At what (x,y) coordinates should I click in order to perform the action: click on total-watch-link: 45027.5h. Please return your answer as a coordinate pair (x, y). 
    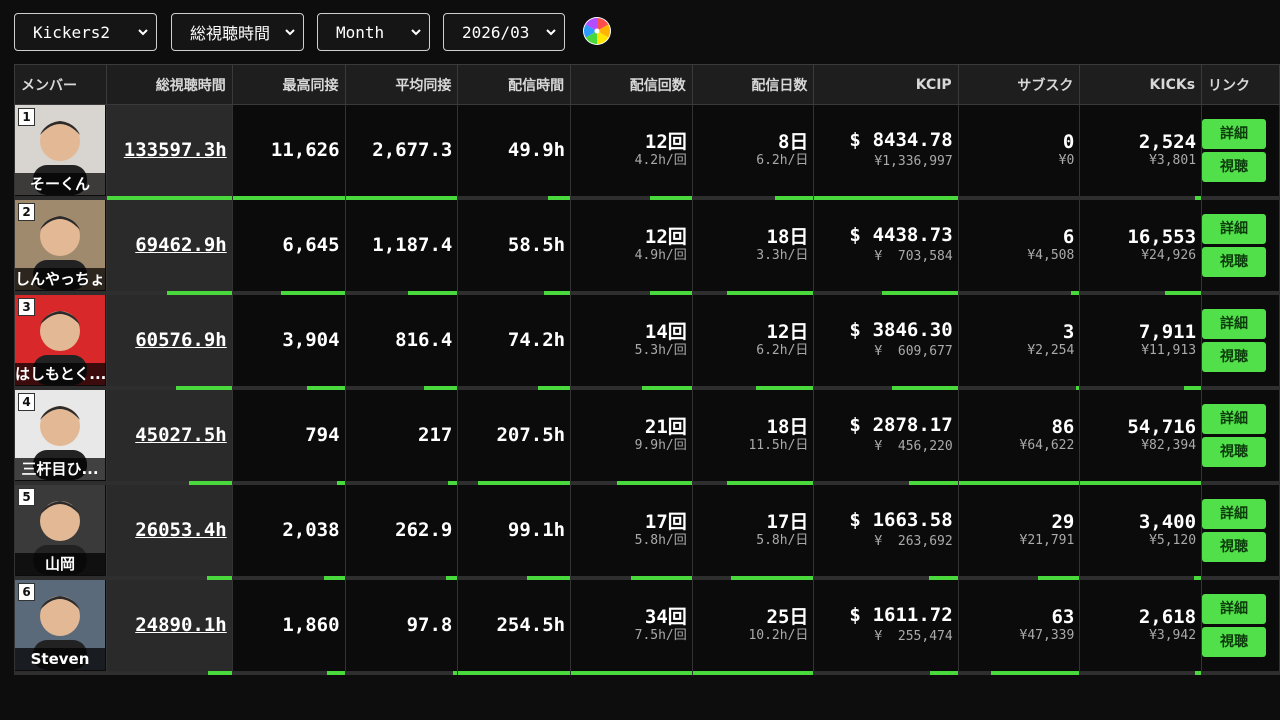
    Looking at the image, I should click on (181, 435).